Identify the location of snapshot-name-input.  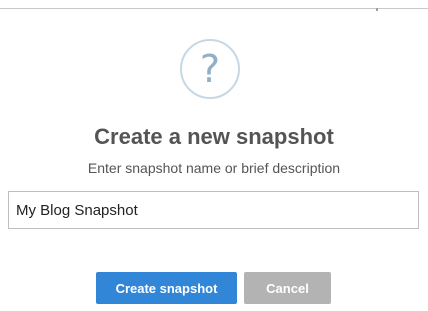
(213, 210).